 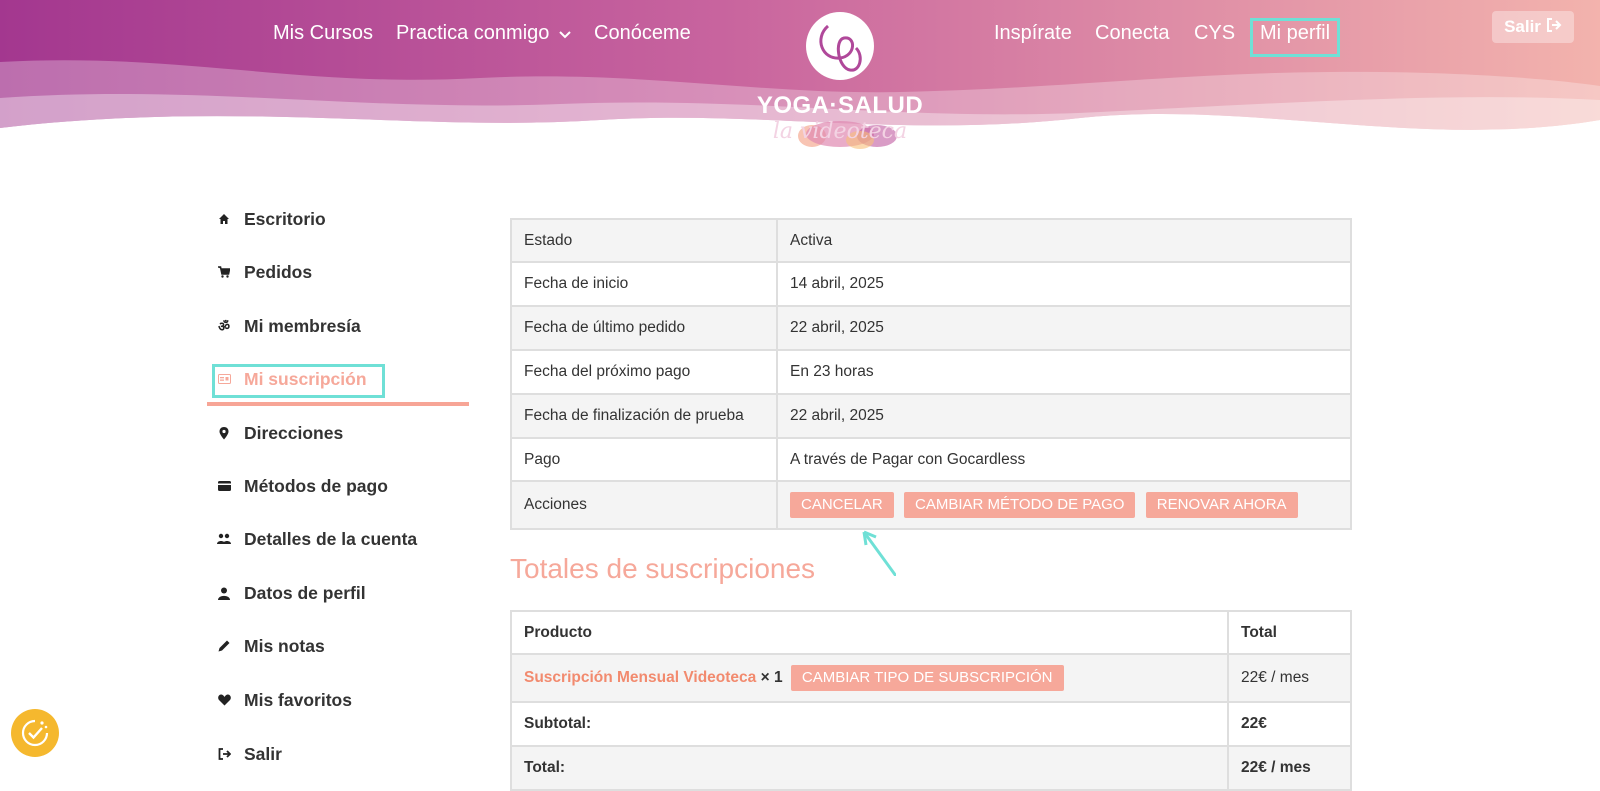 What do you see at coordinates (224, 272) in the screenshot?
I see `cart-icon` at bounding box center [224, 272].